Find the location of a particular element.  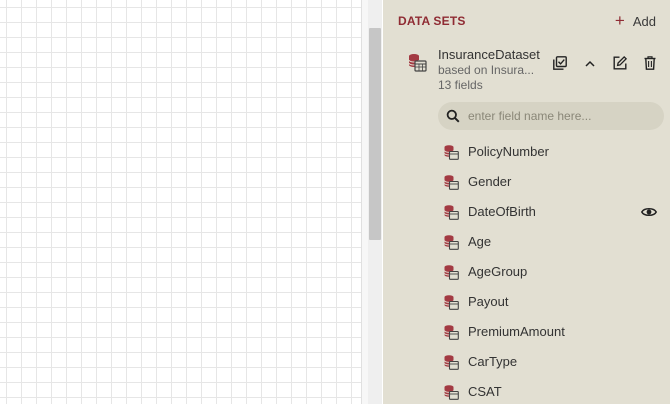

add-dataset-button: + Add is located at coordinates (635, 21).